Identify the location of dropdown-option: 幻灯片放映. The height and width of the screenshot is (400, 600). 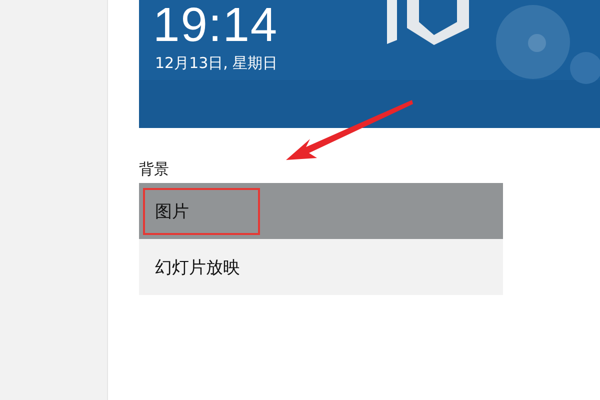
(321, 267).